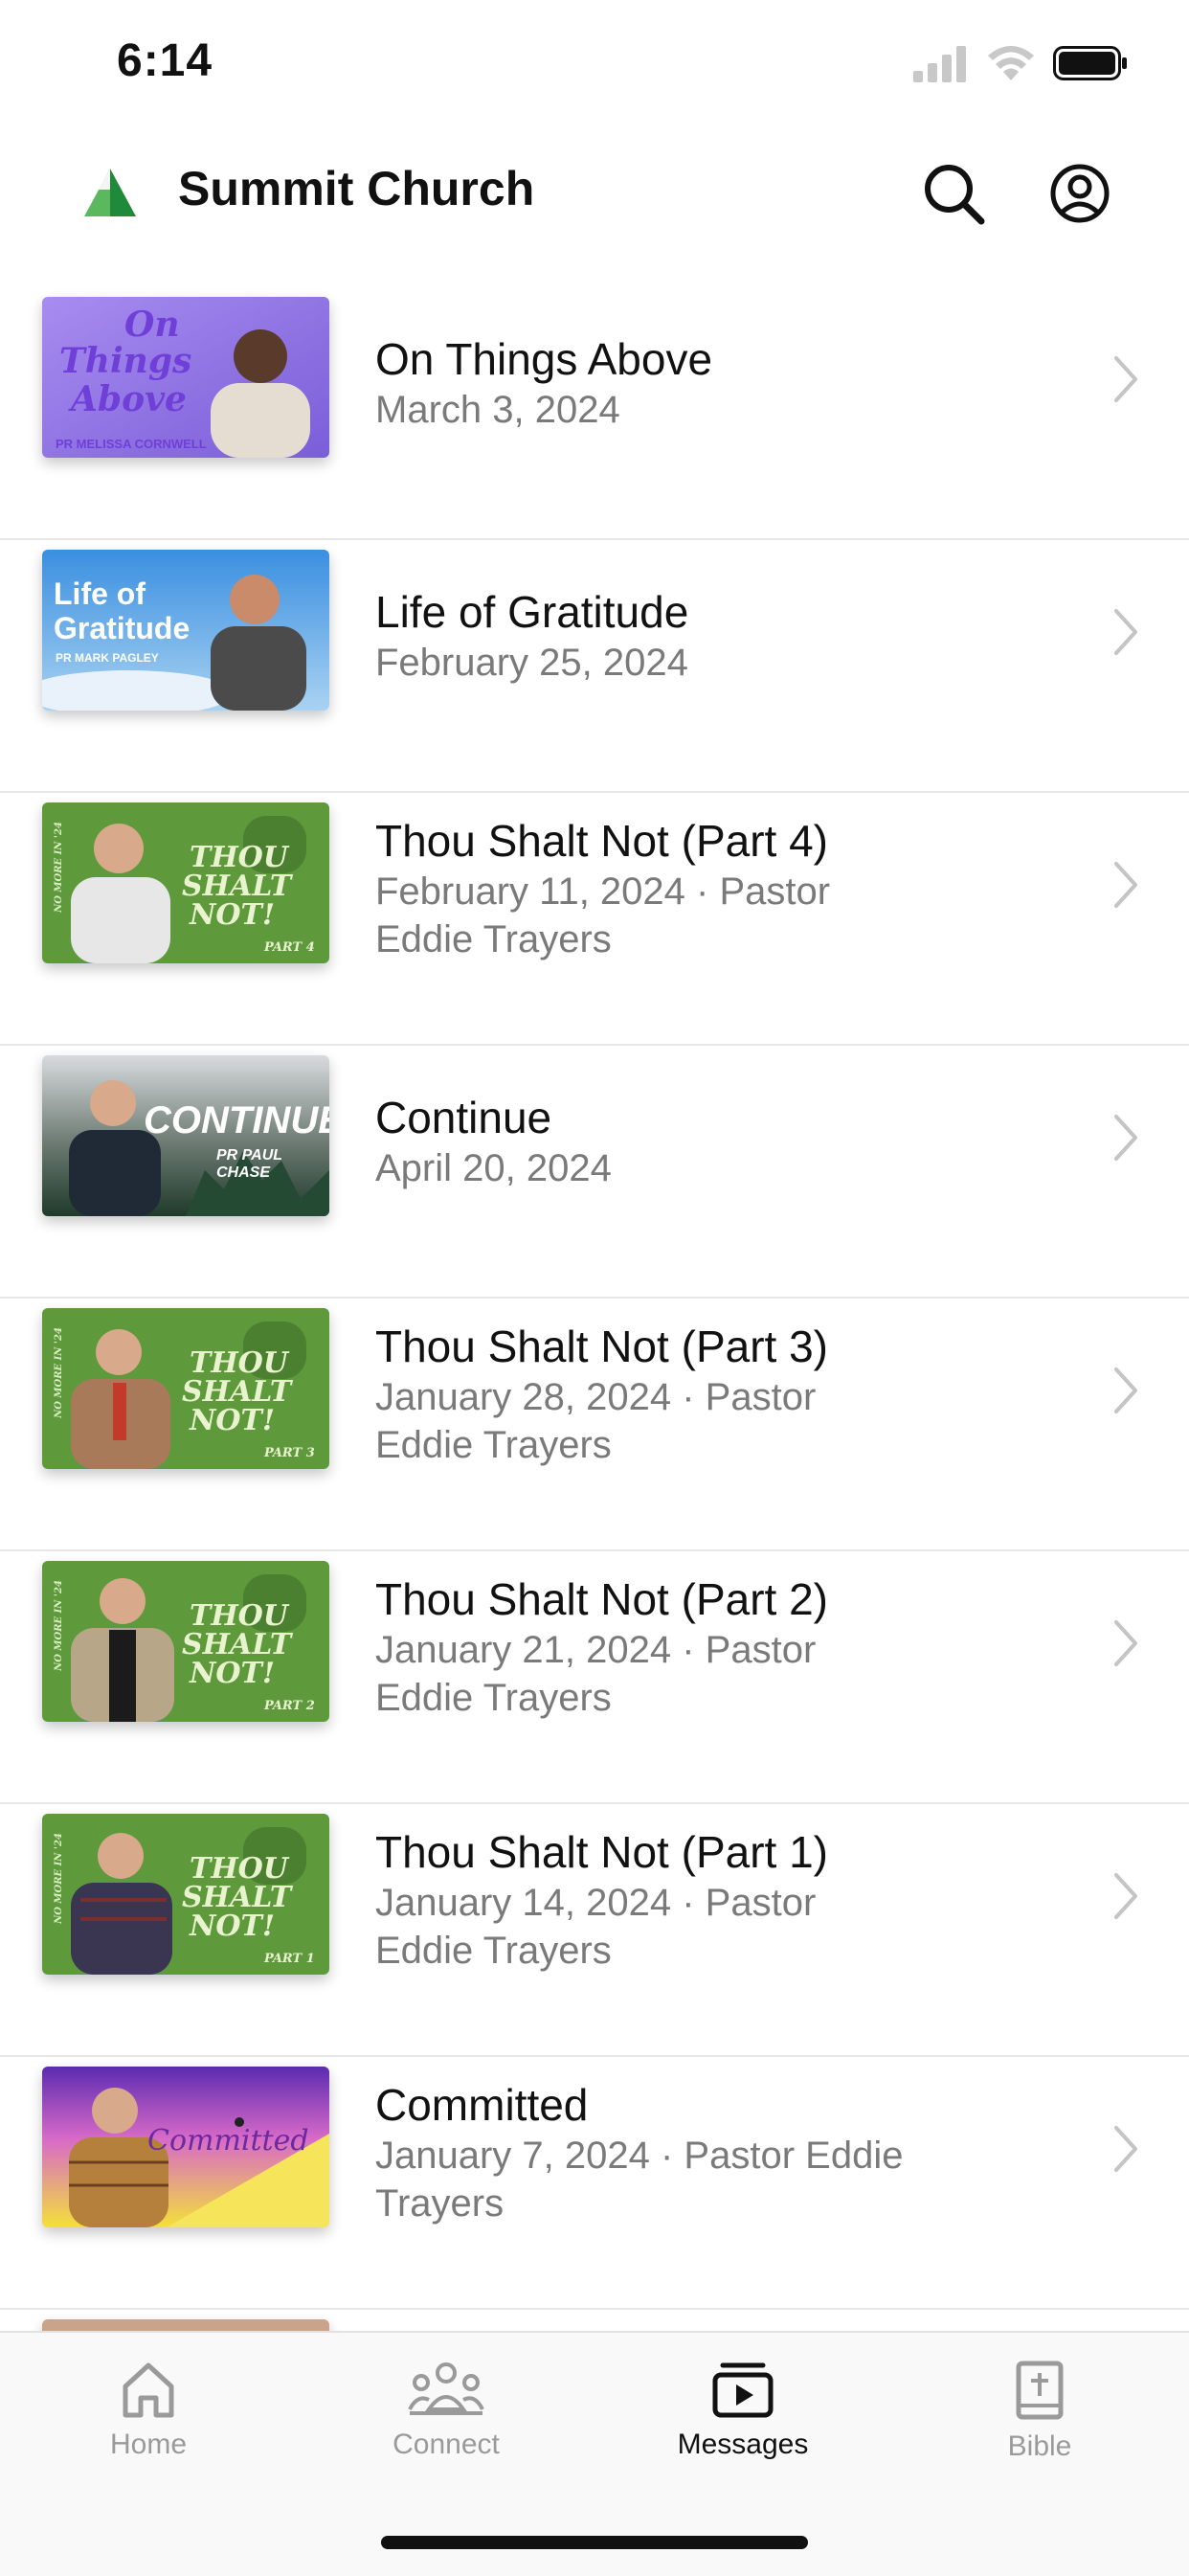 The image size is (1189, 2576). I want to click on message-thumbnail: NO MORE IN '24 THOU SHALT NOT! PART 2, so click(185, 1641).